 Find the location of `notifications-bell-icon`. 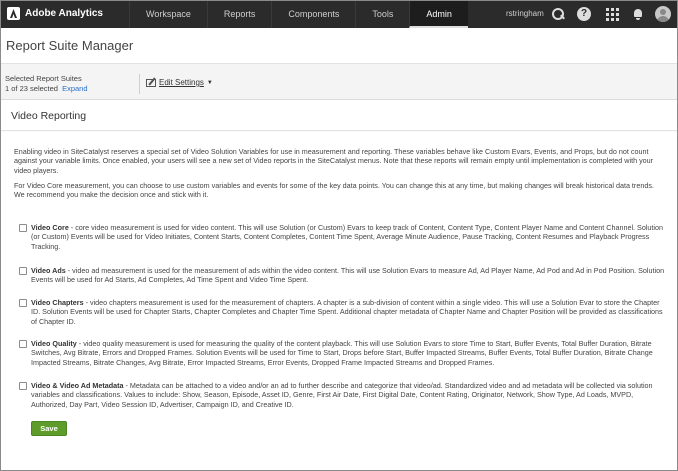

notifications-bell-icon is located at coordinates (638, 14).